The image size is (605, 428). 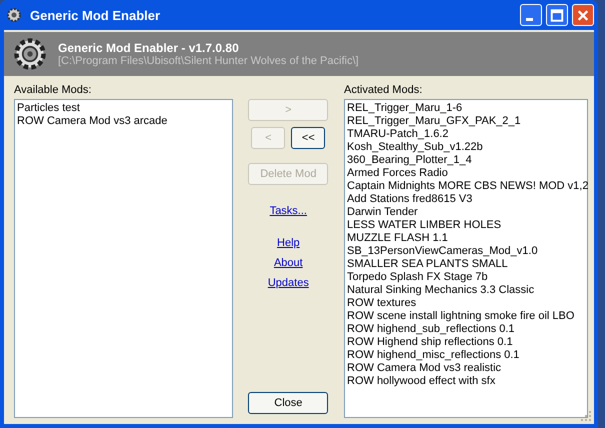 What do you see at coordinates (466, 160) in the screenshot?
I see `list-item: 360_Bearing_Plotter_1_4` at bounding box center [466, 160].